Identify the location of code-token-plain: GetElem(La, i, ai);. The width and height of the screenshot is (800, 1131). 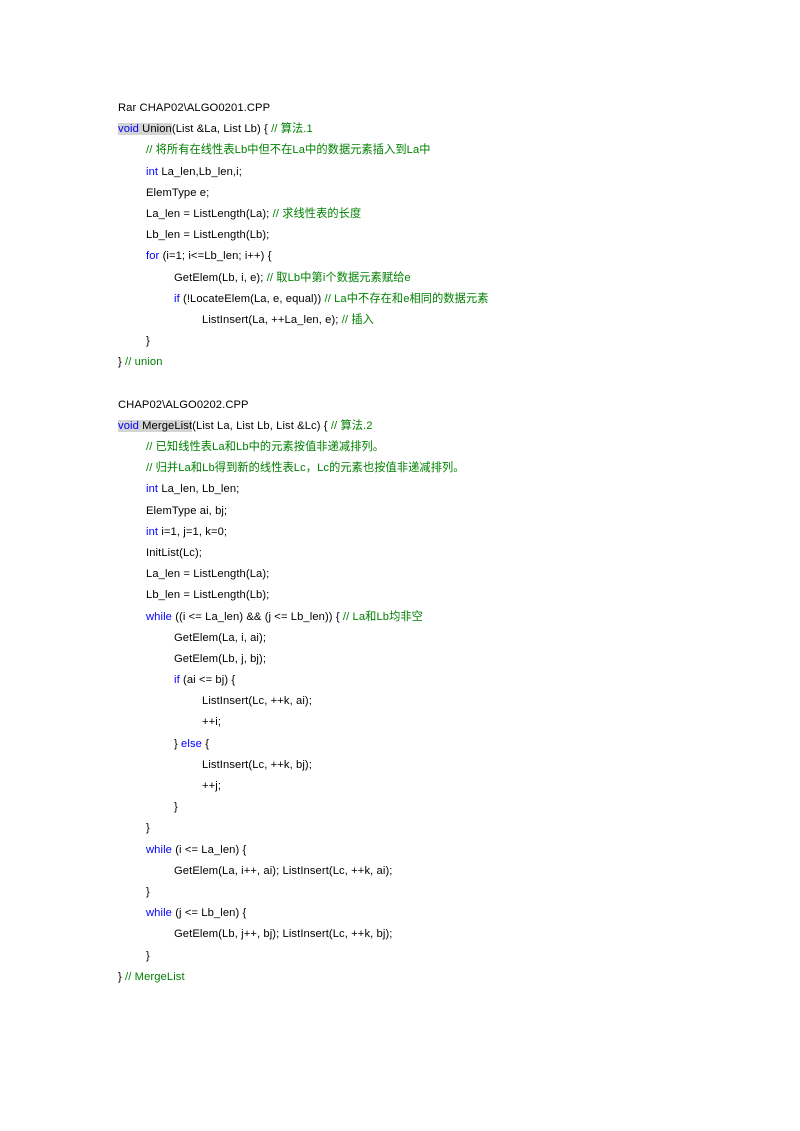
(220, 637).